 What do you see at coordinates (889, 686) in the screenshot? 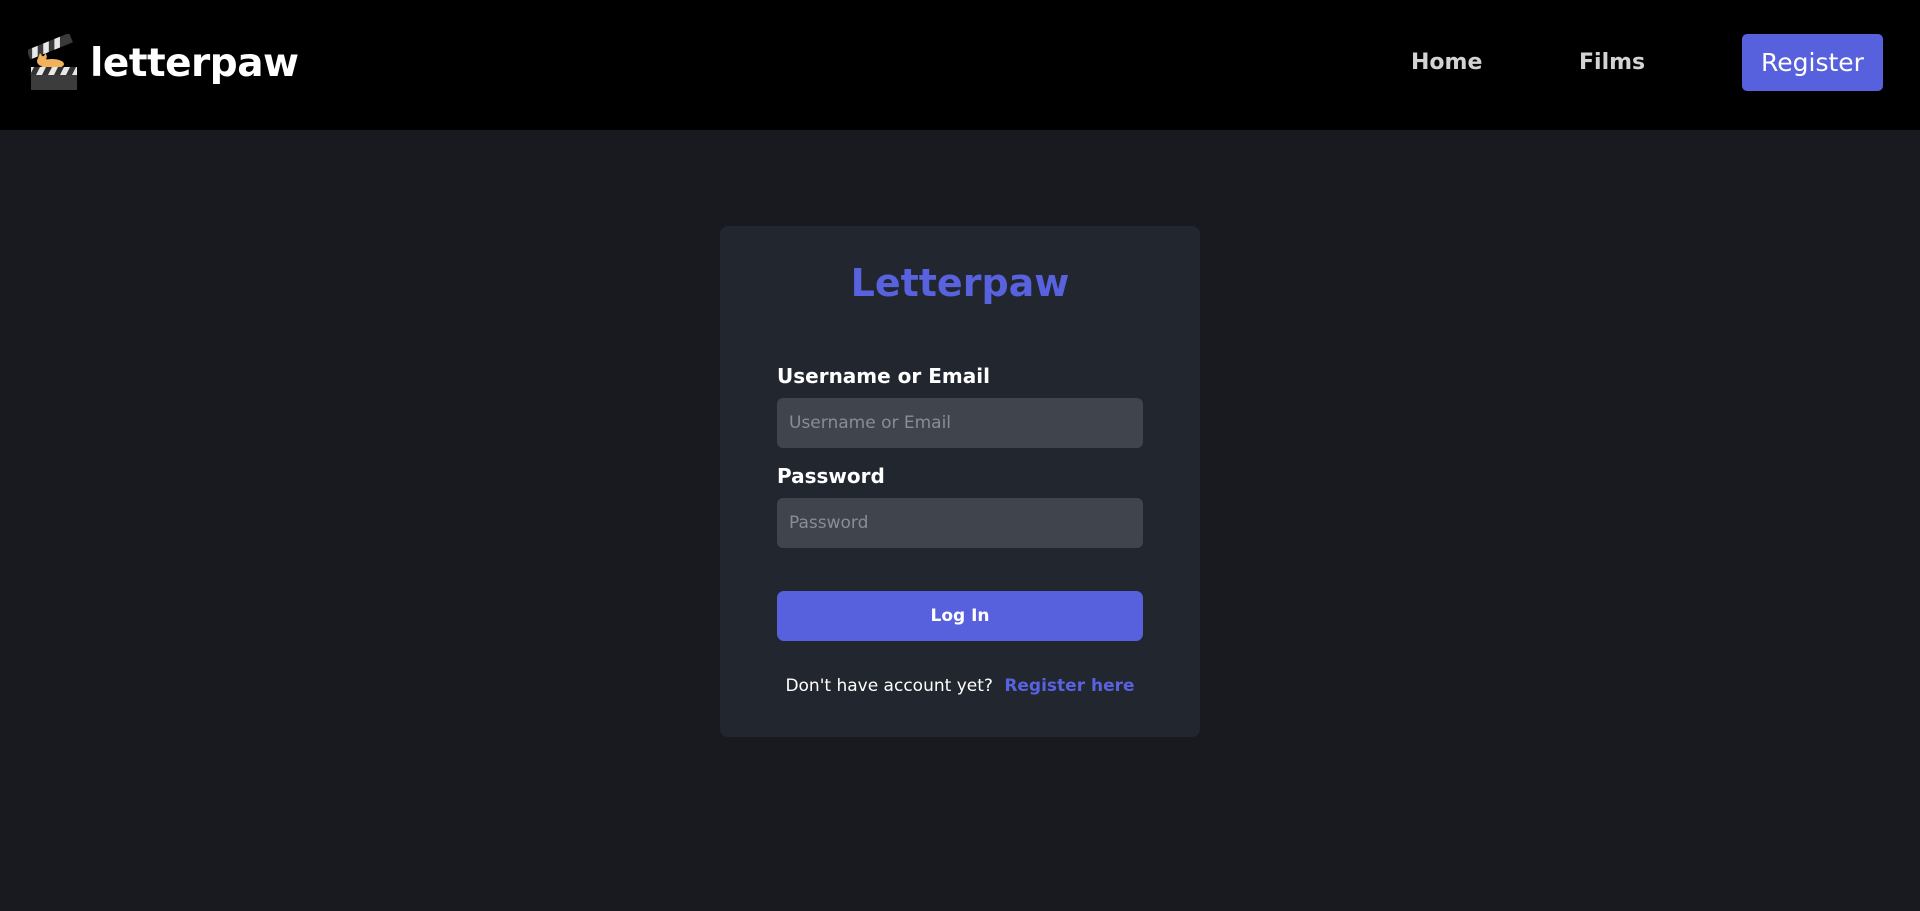
I see `register-prompt-text: Don't have account yet?` at bounding box center [889, 686].